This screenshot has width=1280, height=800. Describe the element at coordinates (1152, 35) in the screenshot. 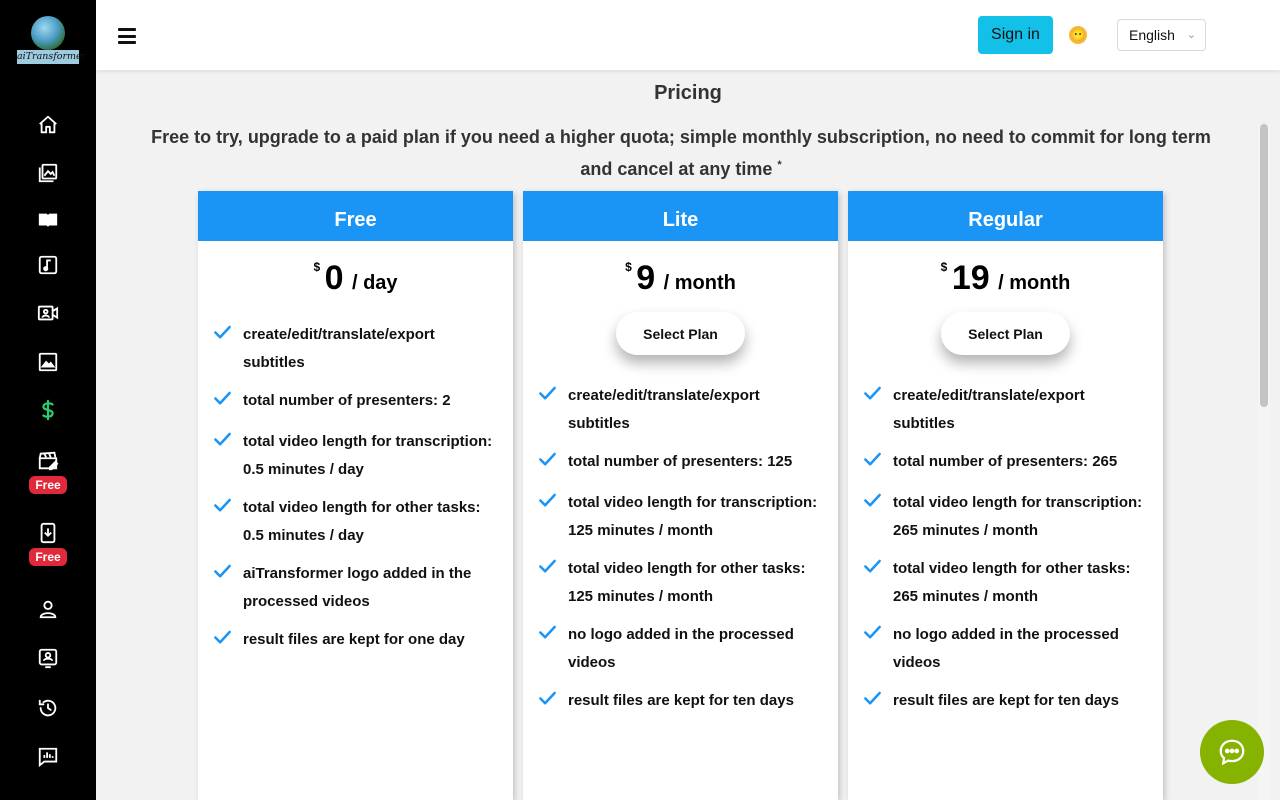

I see `language-value: English` at that location.